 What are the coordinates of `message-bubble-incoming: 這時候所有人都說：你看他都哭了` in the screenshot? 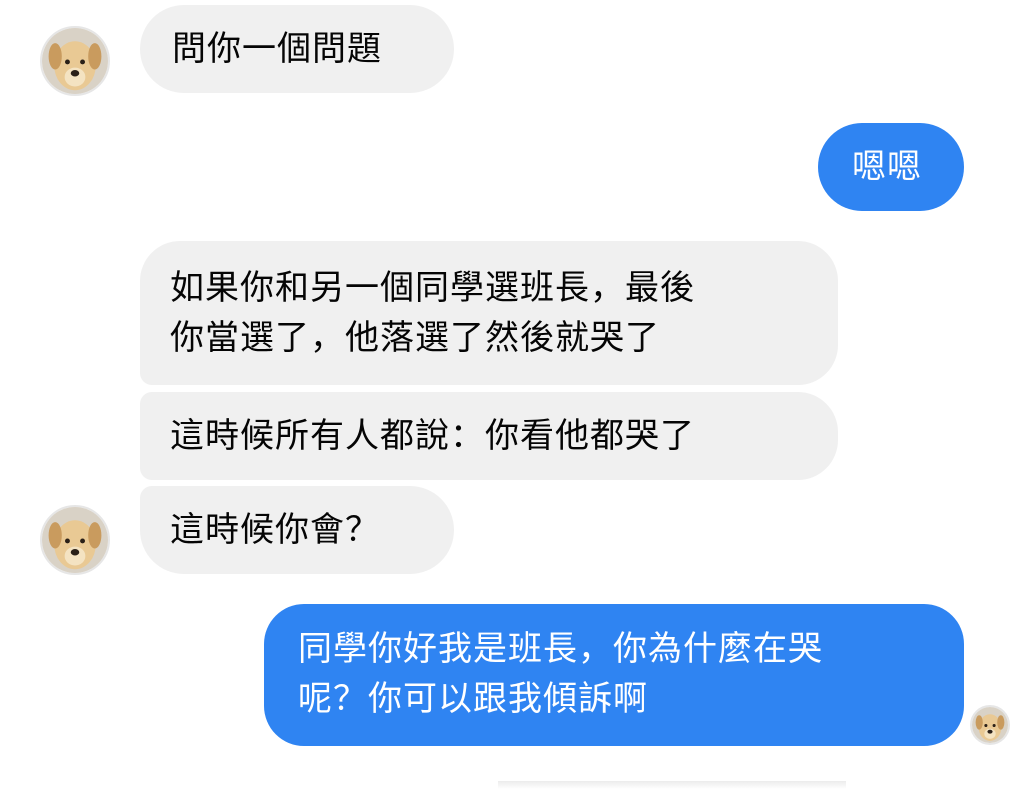 It's located at (489, 436).